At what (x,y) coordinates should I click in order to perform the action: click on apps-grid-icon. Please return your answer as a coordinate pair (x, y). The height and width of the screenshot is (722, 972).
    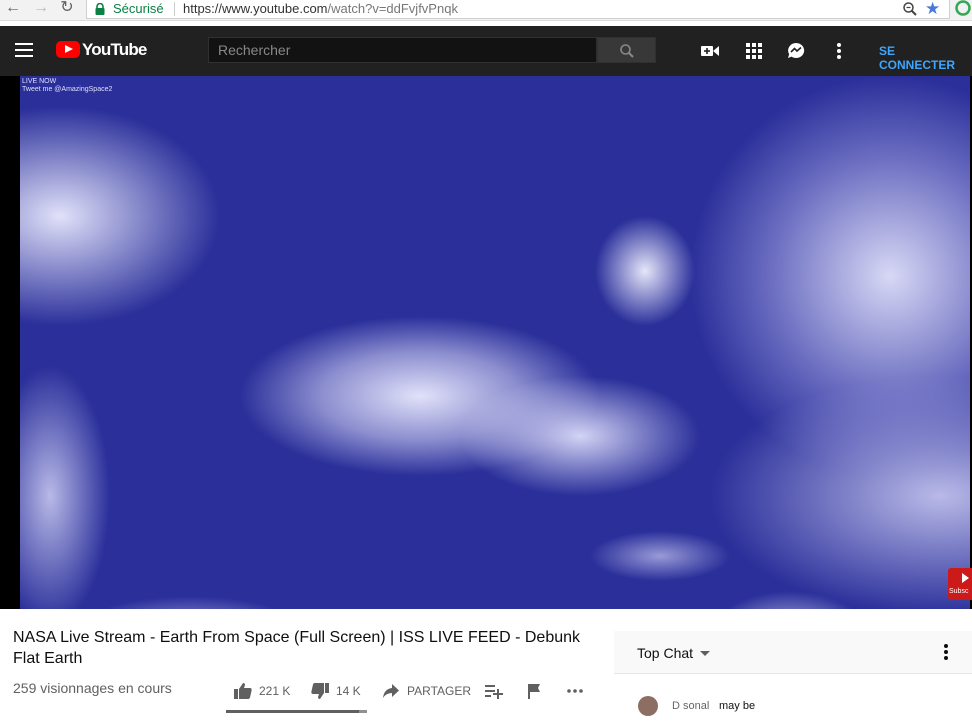
    Looking at the image, I should click on (754, 51).